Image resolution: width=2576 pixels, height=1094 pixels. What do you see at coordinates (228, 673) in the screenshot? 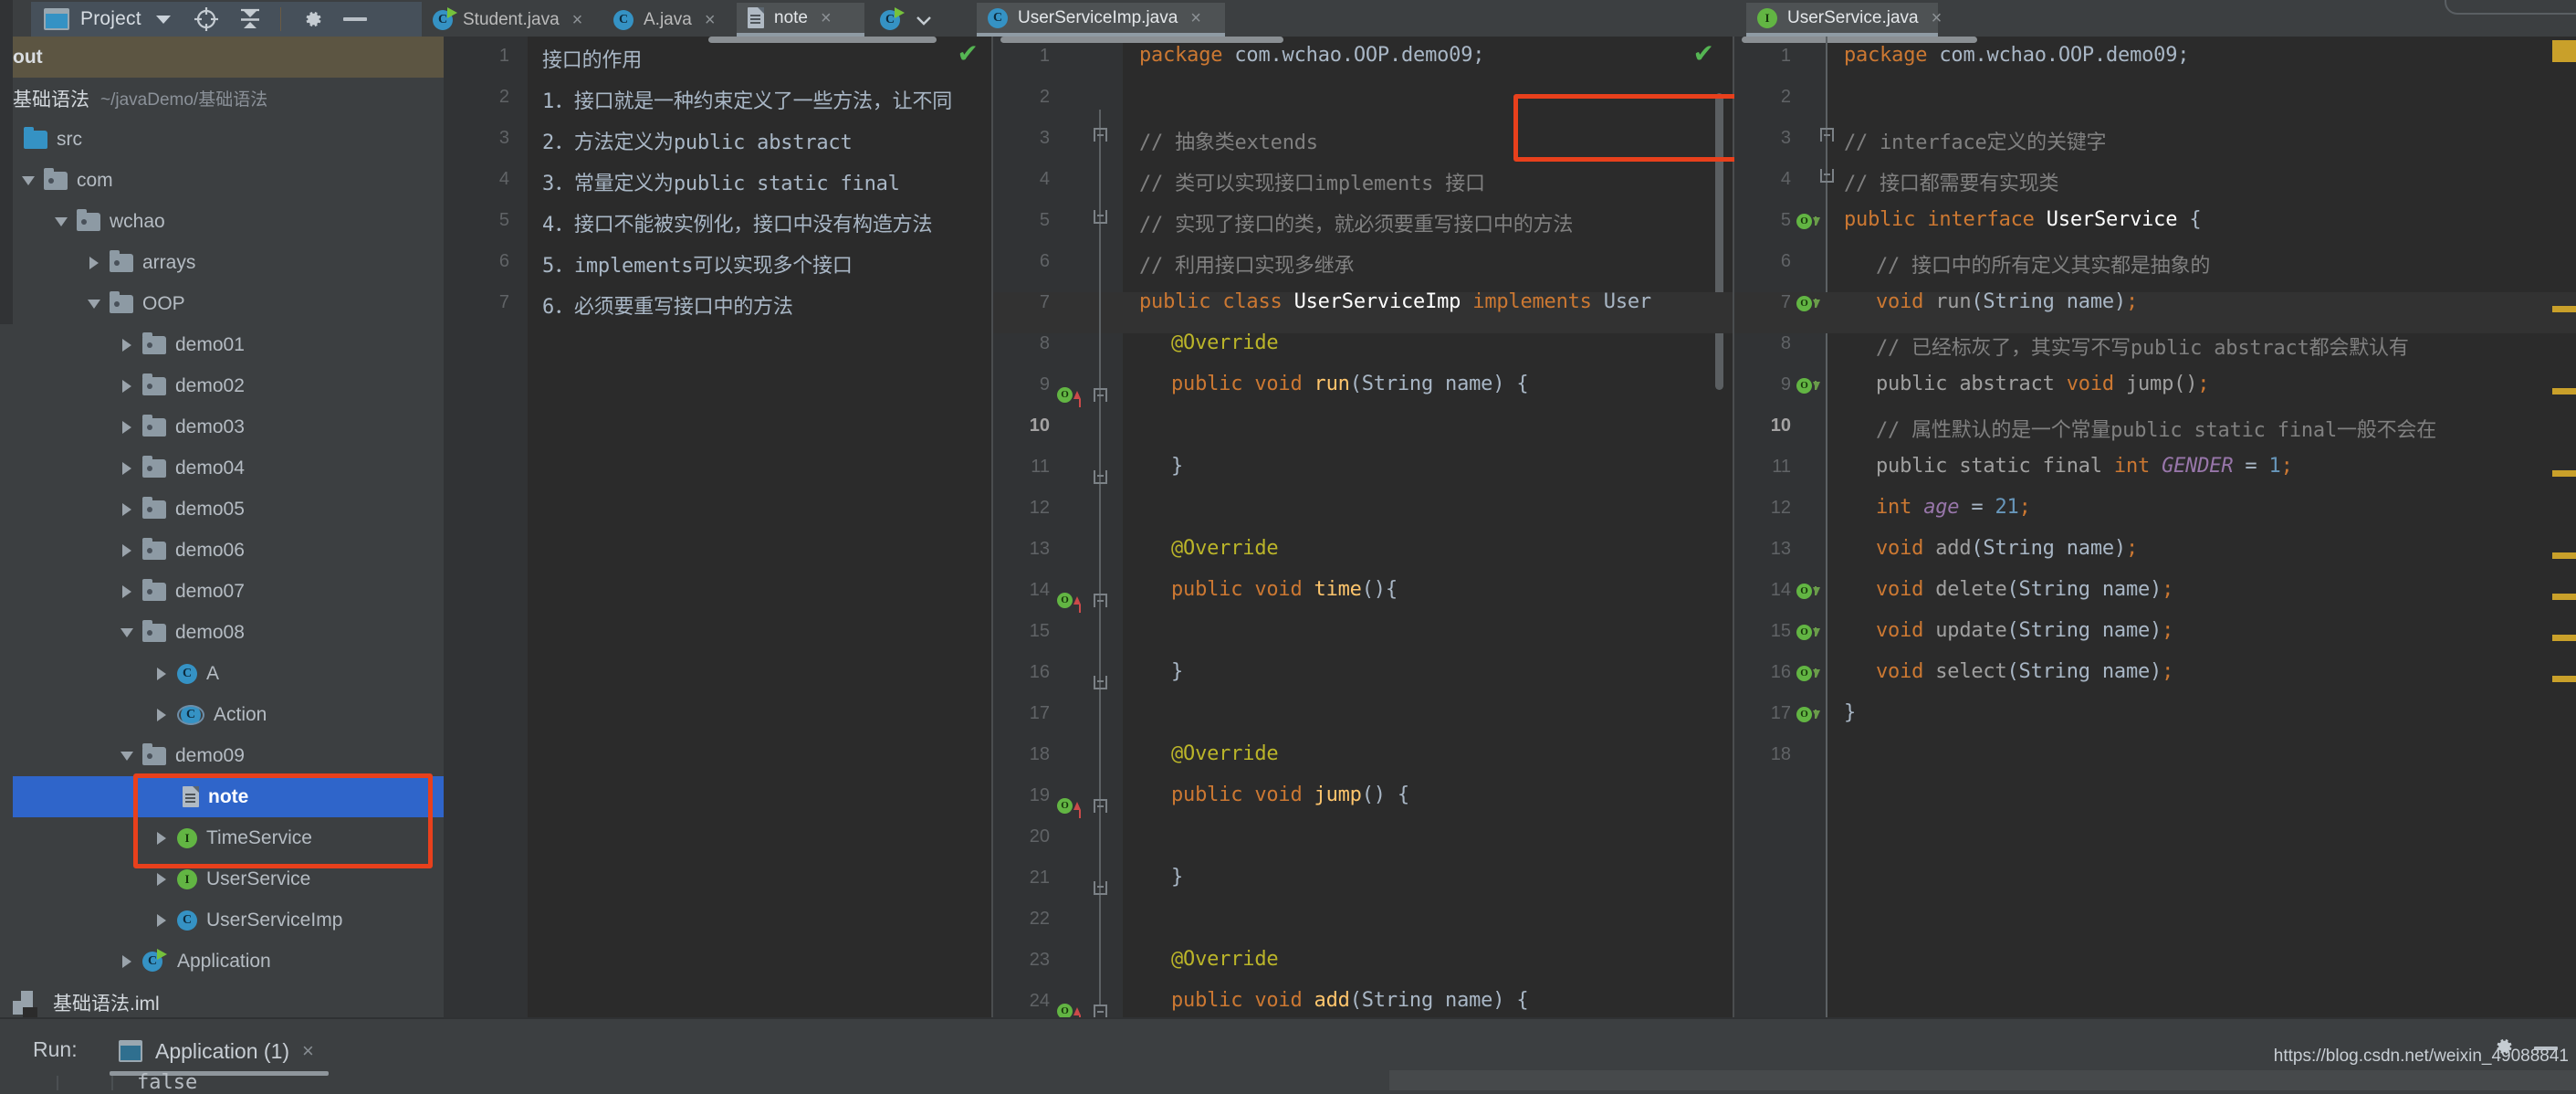
I see `tree-item-a: A` at bounding box center [228, 673].